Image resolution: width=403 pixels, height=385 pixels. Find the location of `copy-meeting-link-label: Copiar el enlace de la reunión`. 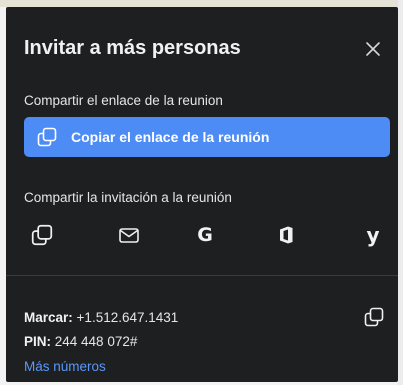

copy-meeting-link-label: Copiar el enlace de la reunión is located at coordinates (170, 137).